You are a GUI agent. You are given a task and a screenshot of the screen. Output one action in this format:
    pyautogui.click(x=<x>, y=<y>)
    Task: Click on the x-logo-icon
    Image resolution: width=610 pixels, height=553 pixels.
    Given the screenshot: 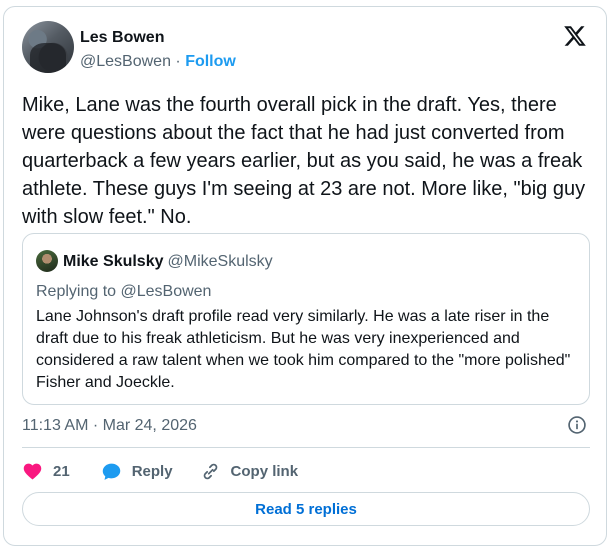 What is the action you would take?
    pyautogui.click(x=575, y=36)
    